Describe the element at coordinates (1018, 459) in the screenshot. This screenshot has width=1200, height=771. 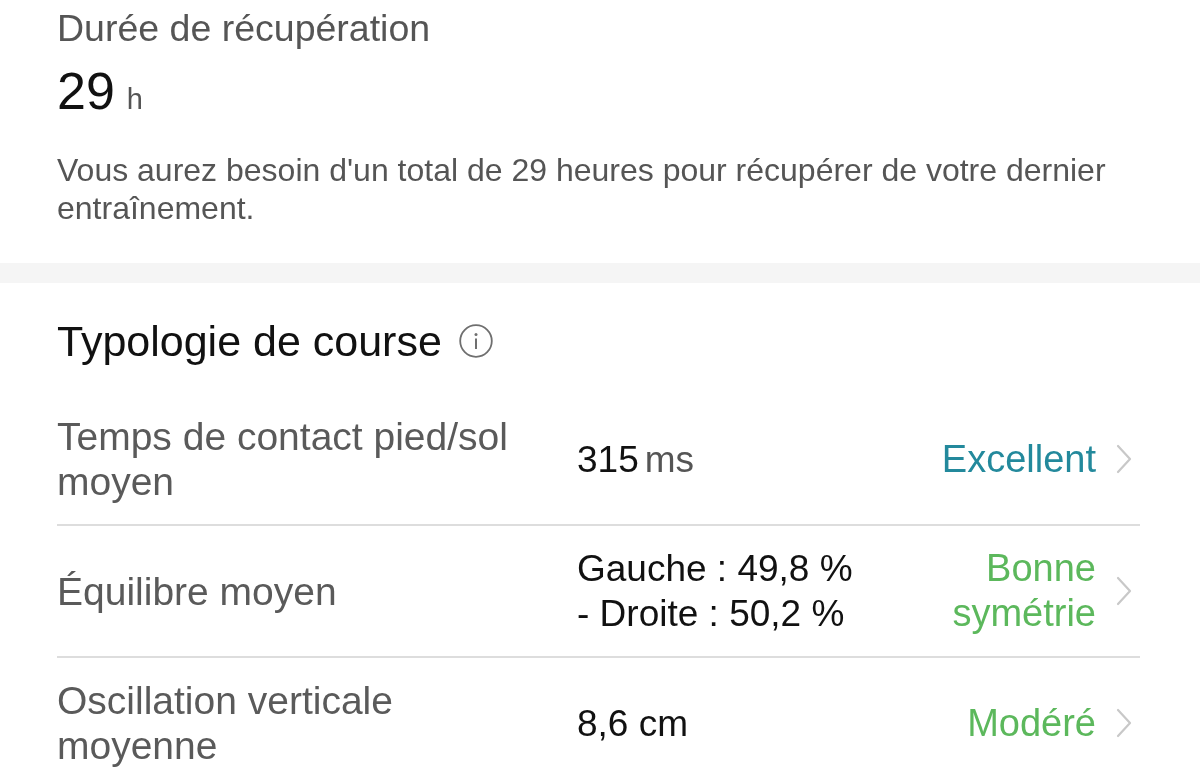
I see `rating-link: Excellent` at that location.